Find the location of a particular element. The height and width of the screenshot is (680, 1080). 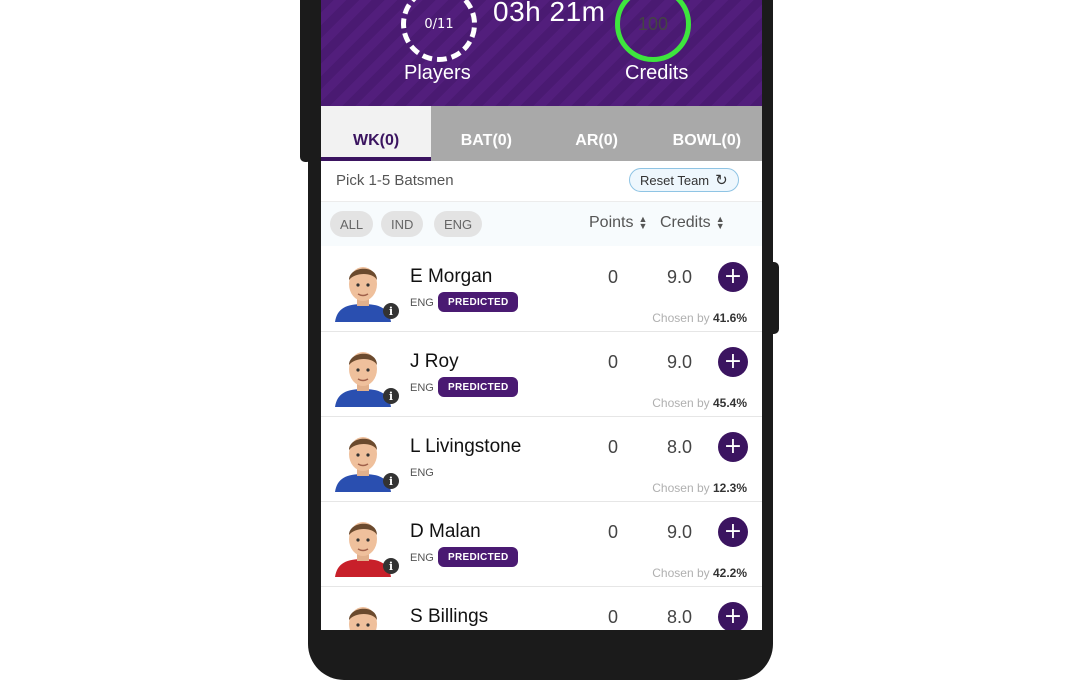

credits-value: 100 is located at coordinates (653, 23).